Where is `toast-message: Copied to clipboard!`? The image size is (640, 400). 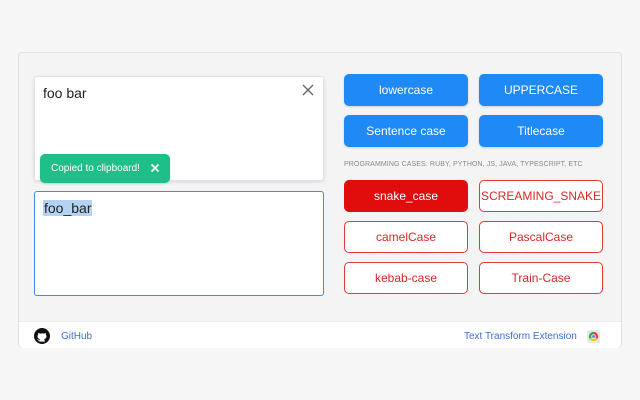
toast-message: Copied to clipboard! is located at coordinates (95, 168).